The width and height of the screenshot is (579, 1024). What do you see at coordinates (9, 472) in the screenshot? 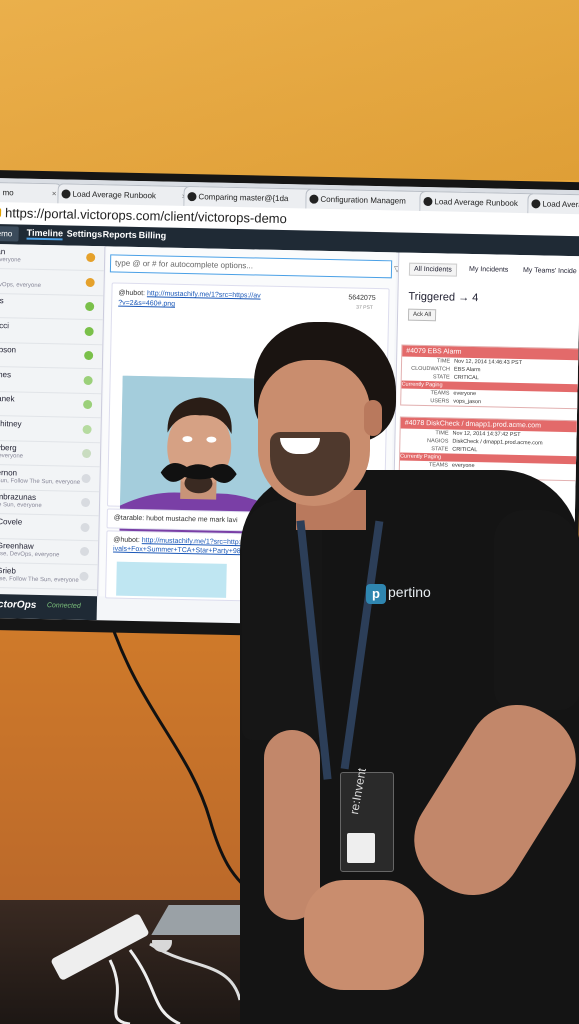
I see `user-name: Vernon` at bounding box center [9, 472].